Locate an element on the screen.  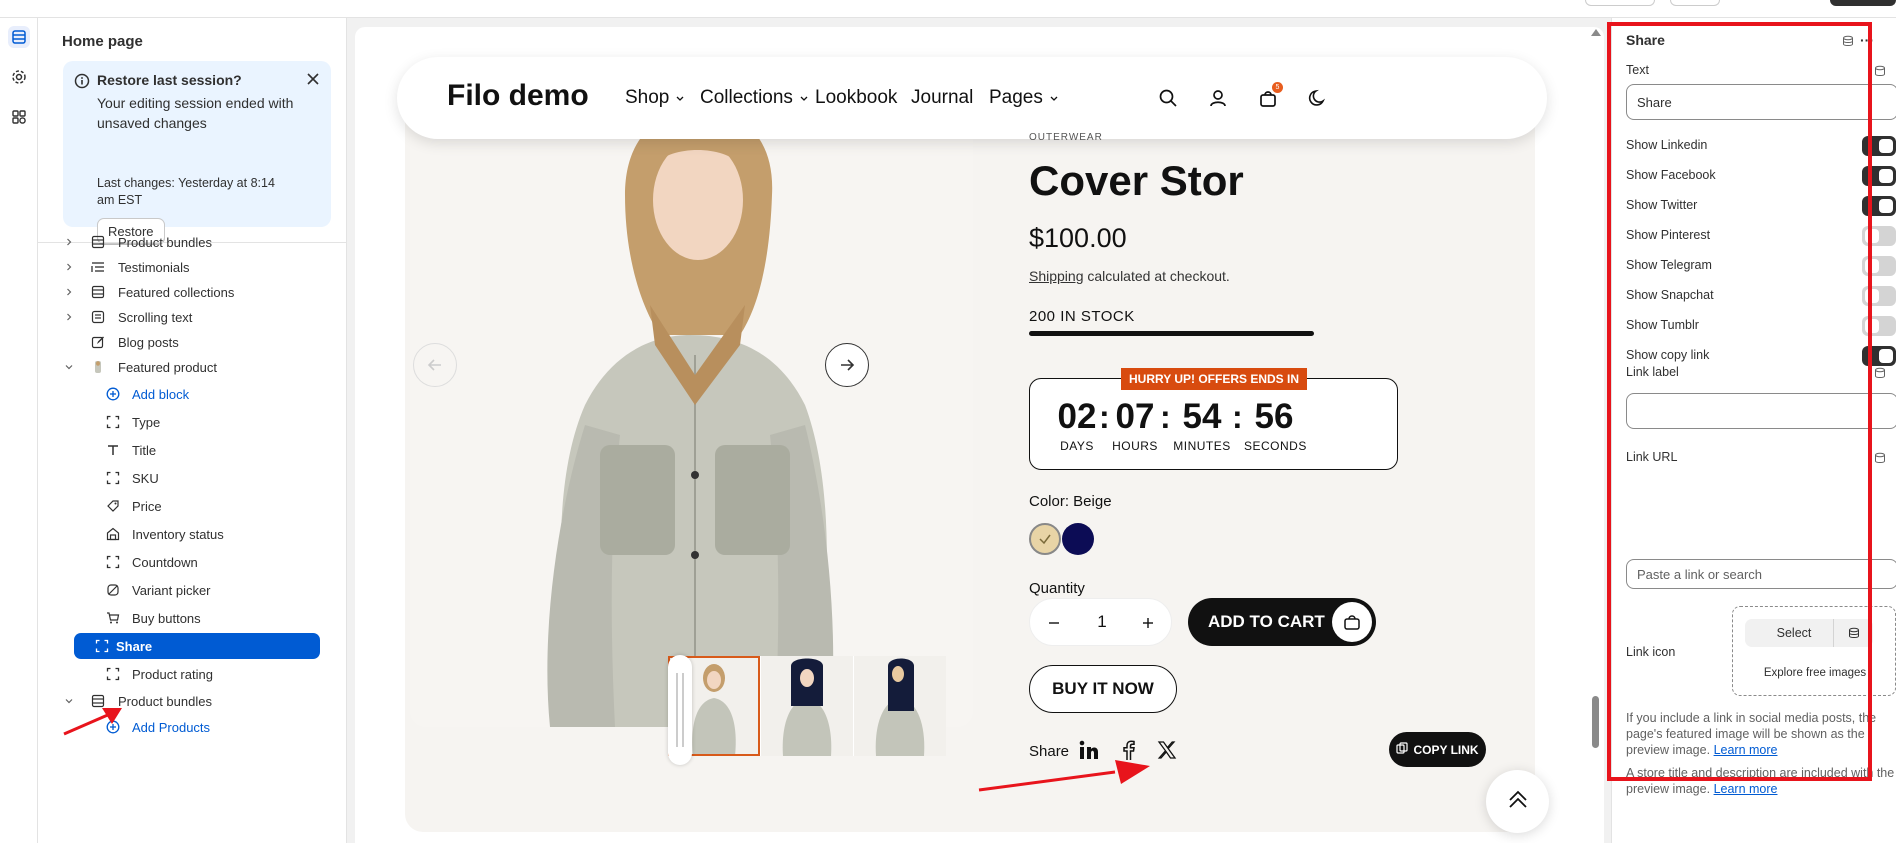
sidebar-item-product-rating: Product rating is located at coordinates (188, 674).